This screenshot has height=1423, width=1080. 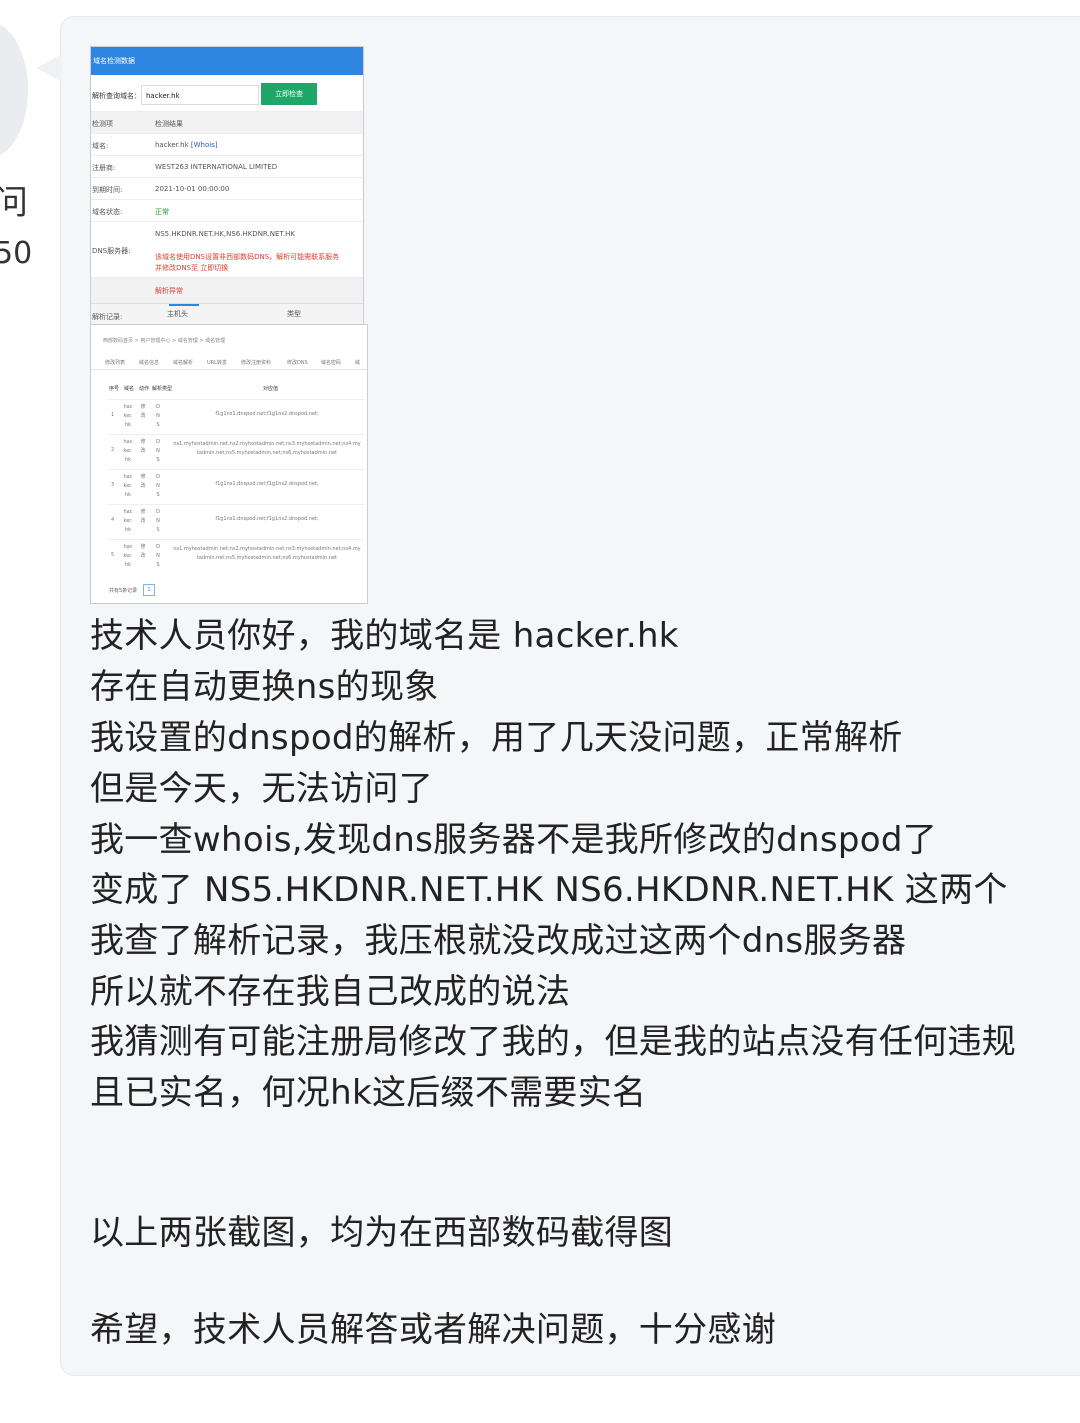 I want to click on tab: 修改列表, so click(x=115, y=362).